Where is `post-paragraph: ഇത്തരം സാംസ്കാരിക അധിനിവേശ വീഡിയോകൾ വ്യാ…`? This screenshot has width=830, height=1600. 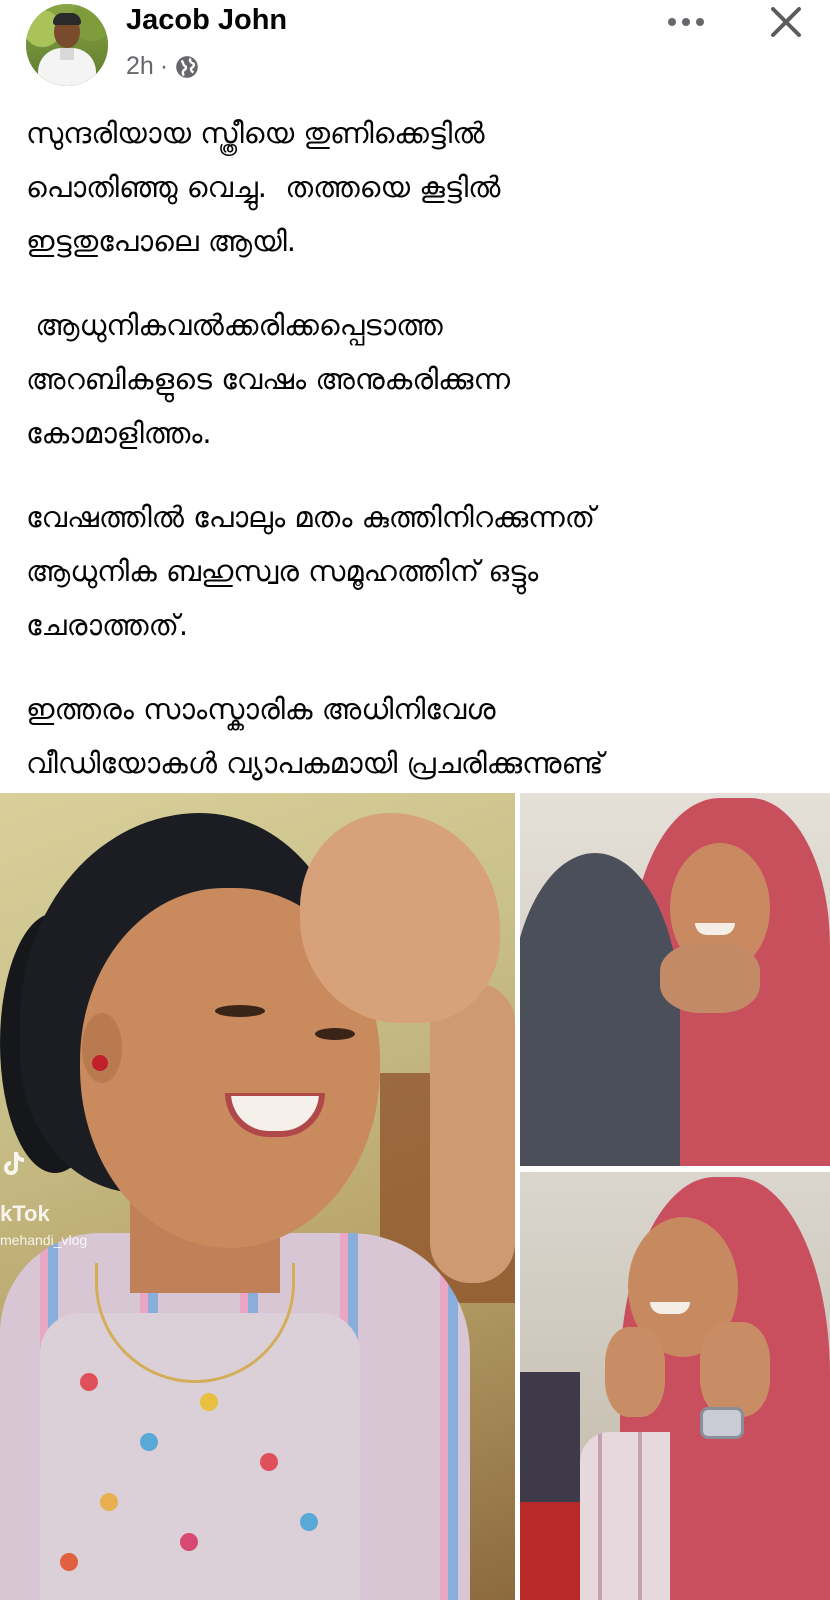 post-paragraph: ഇത്തരം സാംസ്കാരിക അധിനിവേശ വീഡിയോകൾ വ്യാ… is located at coordinates (315, 736).